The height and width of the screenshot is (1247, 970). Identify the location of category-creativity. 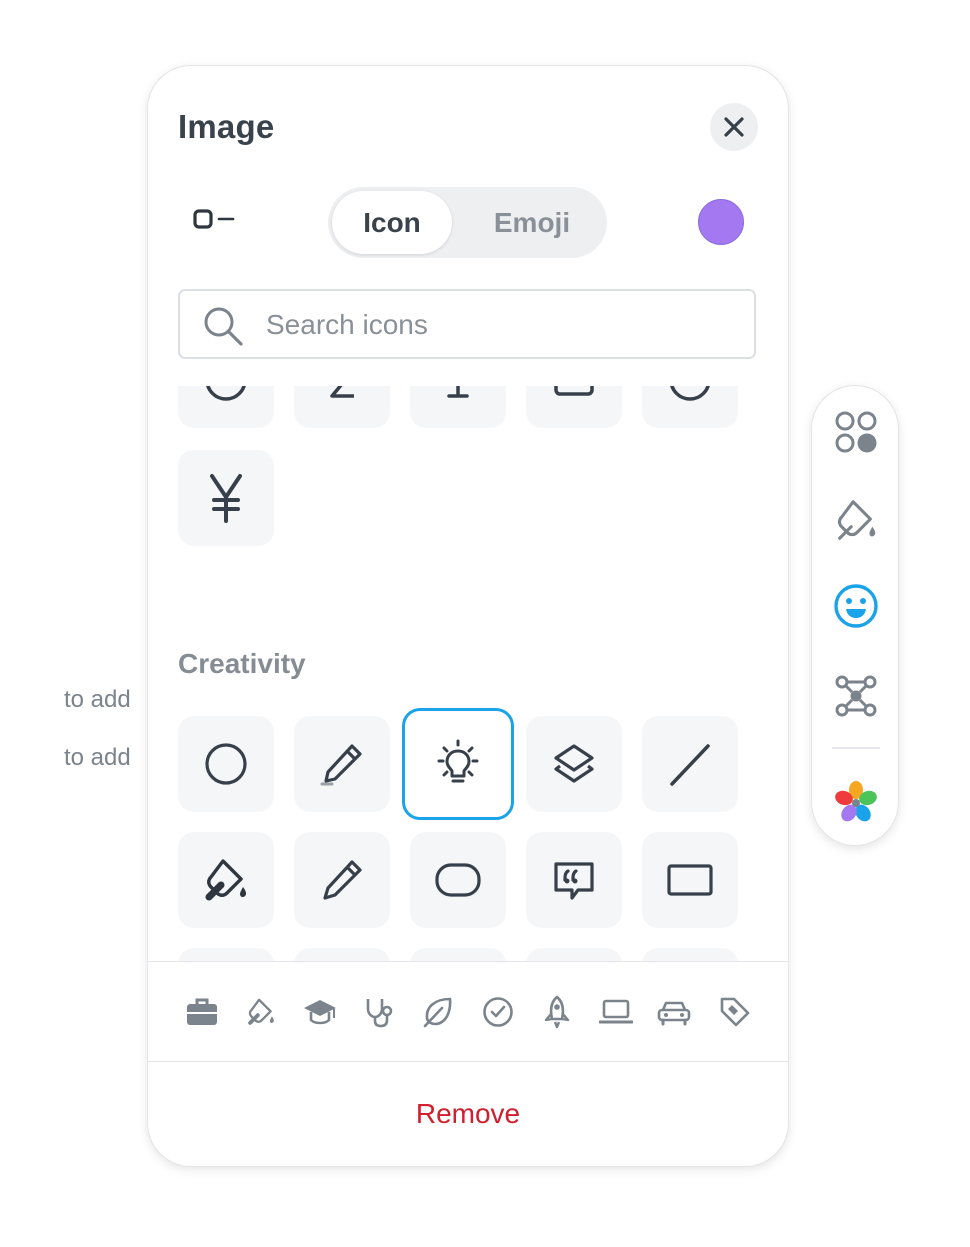
(261, 1012).